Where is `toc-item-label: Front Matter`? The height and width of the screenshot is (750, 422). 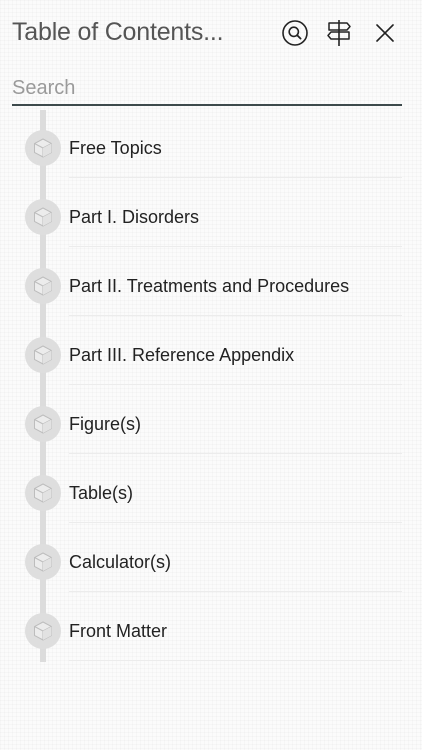 toc-item-label: Front Matter is located at coordinates (118, 631).